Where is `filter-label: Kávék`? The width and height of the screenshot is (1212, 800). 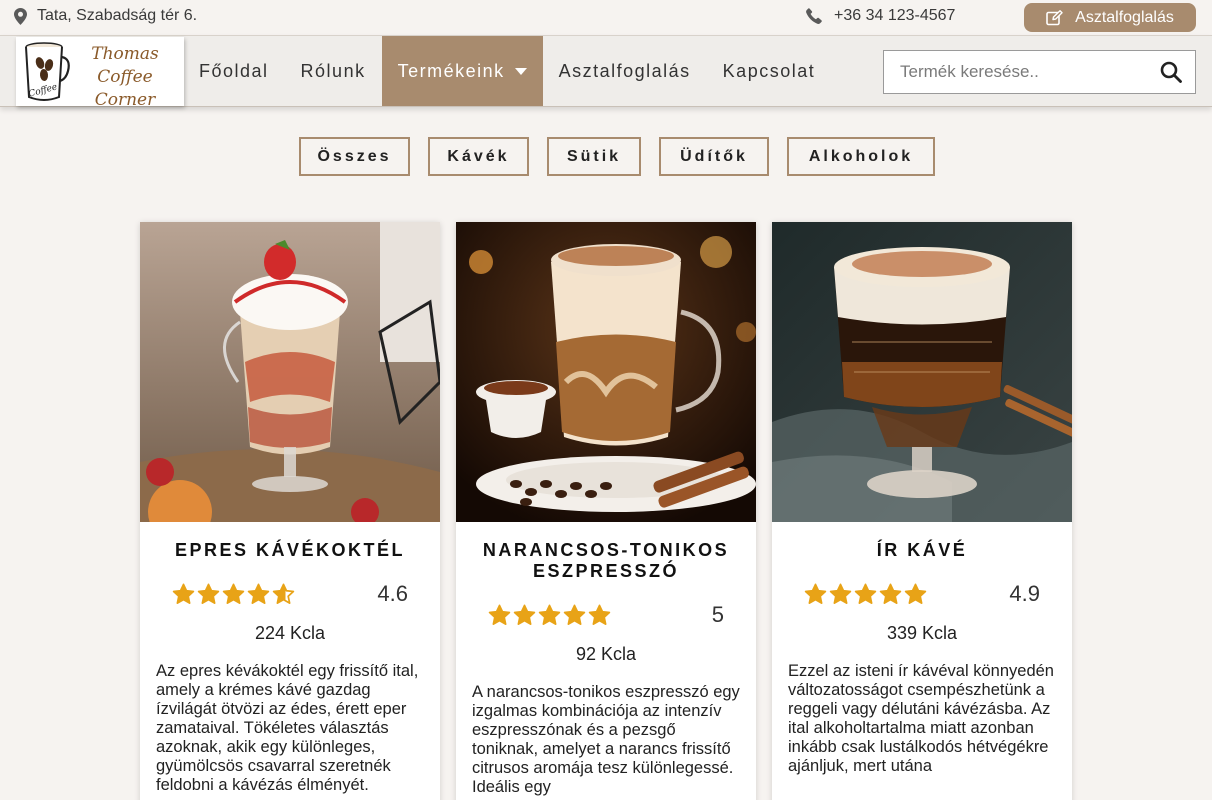
filter-label: Kávék is located at coordinates (478, 156).